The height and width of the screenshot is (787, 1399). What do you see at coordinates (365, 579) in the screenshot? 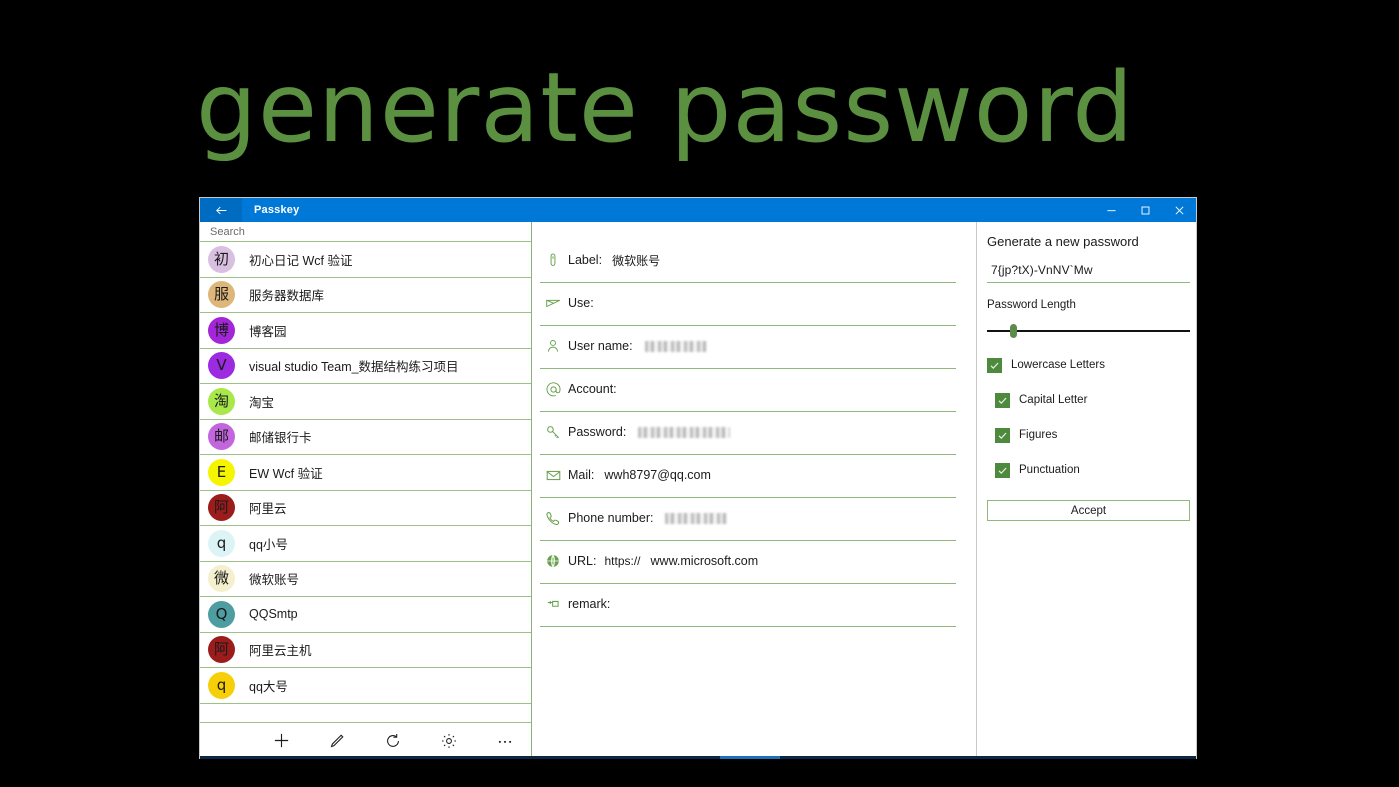
I see `account-list-item: 微微软账号` at bounding box center [365, 579].